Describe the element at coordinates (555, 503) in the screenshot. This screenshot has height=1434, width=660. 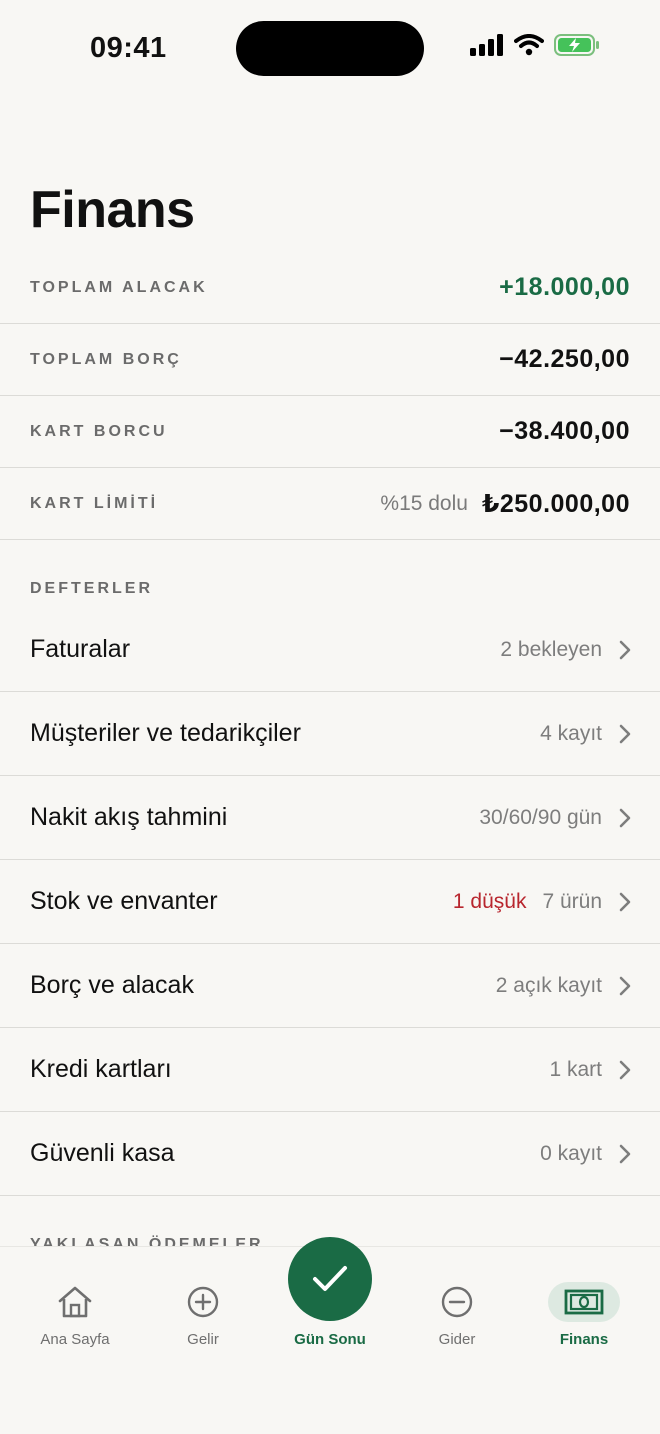
I see `summary-value: ₺250.000,00` at that location.